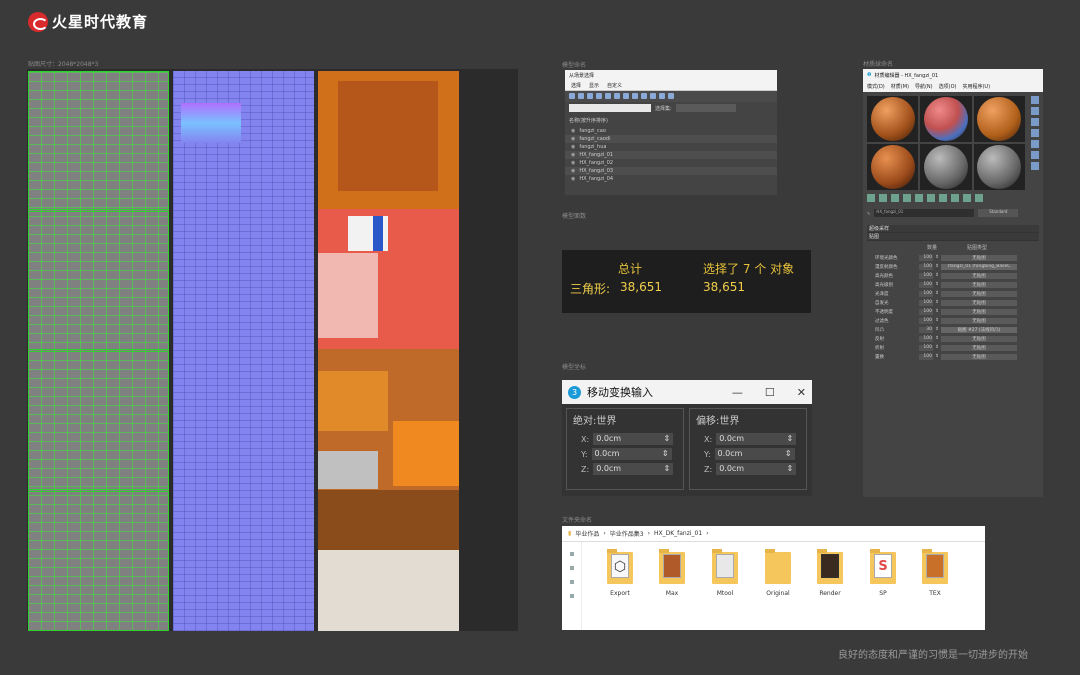 The height and width of the screenshot is (675, 1080). What do you see at coordinates (1035, 144) in the screenshot?
I see `video-check-icon` at bounding box center [1035, 144].